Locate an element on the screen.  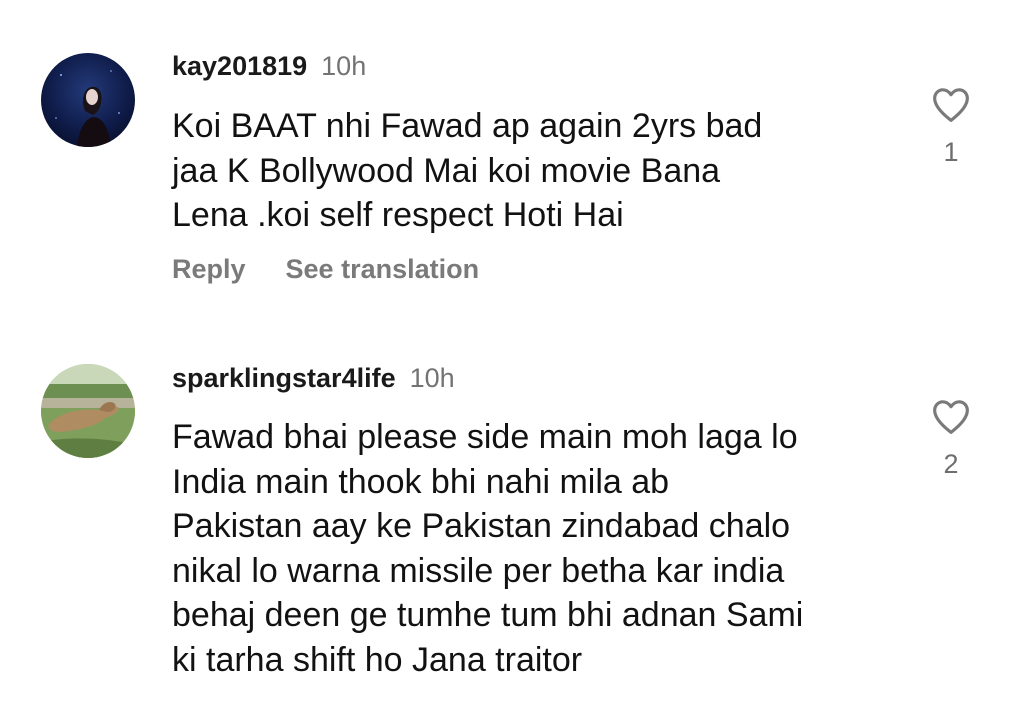
comment-text-line: jaa K Bollywood Mai koi movie Bana is located at coordinates (446, 170).